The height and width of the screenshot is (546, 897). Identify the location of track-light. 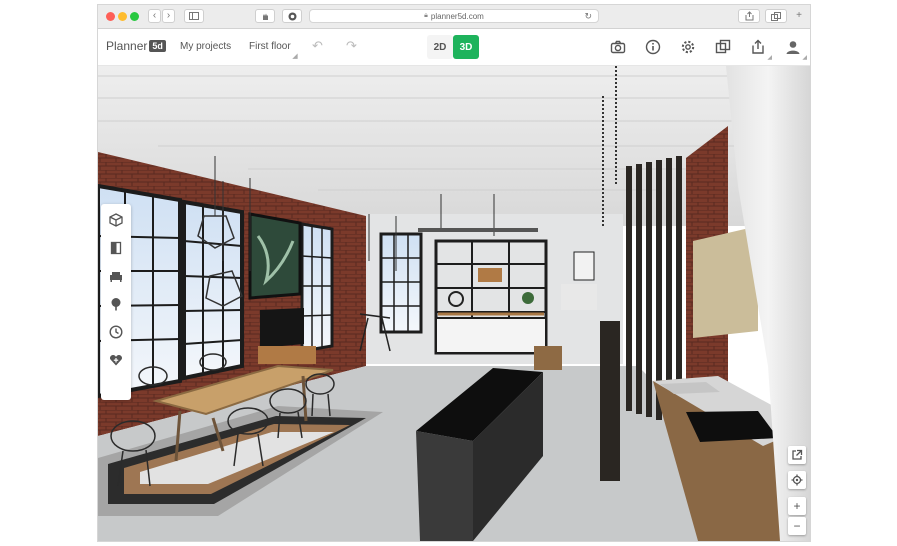
(478, 230).